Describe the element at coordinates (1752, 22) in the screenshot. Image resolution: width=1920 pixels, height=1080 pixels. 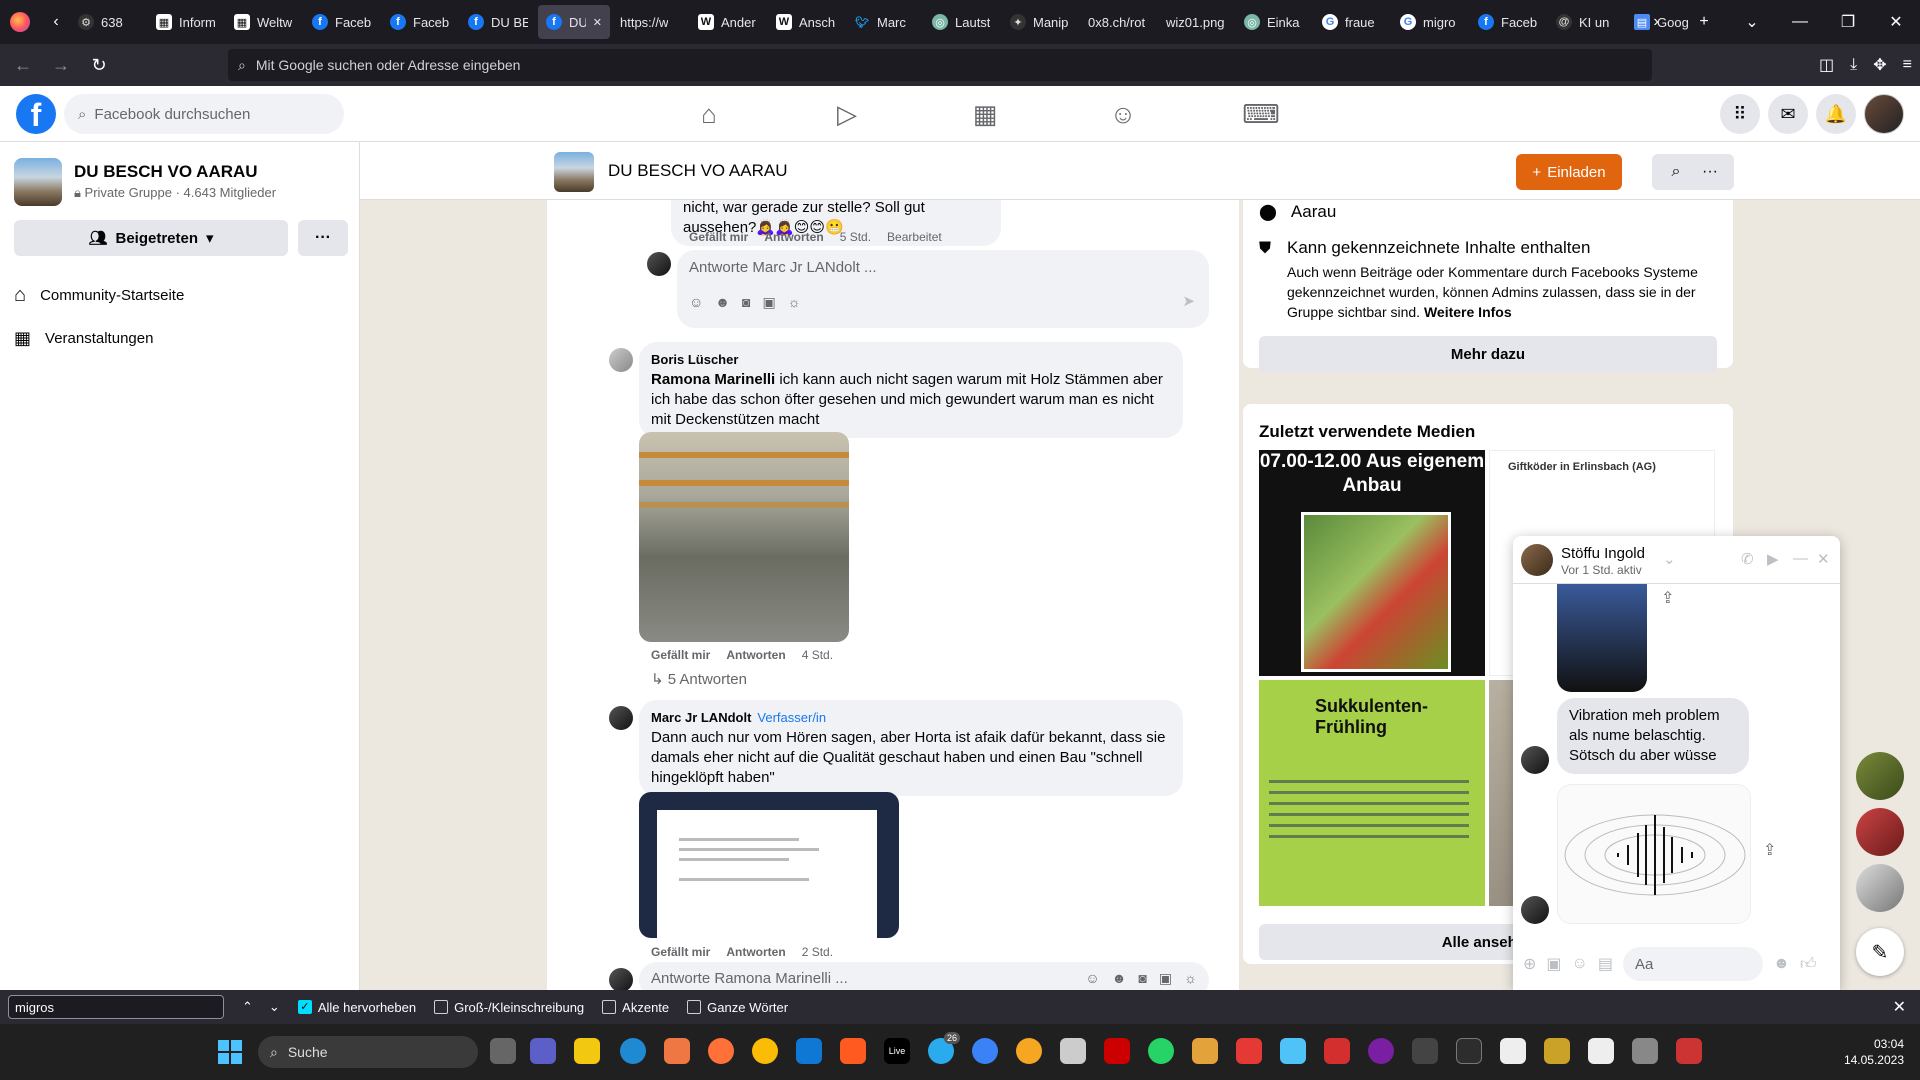
I see `list-tabs-icon: ⌄` at that location.